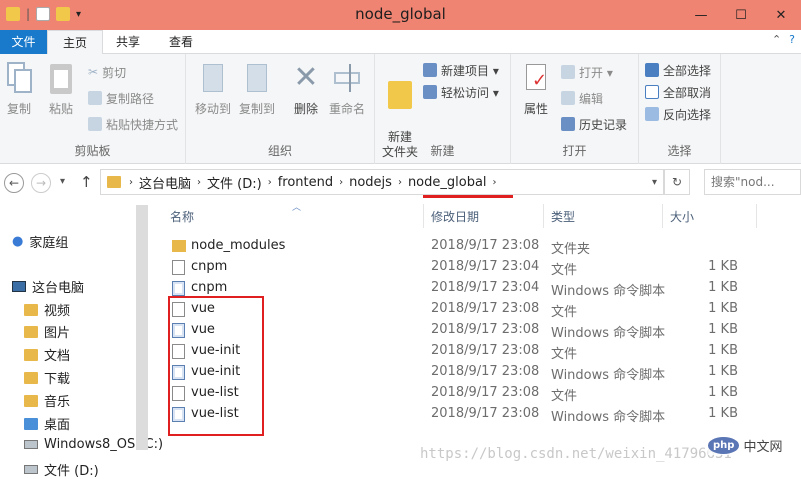 This screenshot has height=479, width=801. What do you see at coordinates (455, 216) in the screenshot?
I see `column-date: 修改日期` at bounding box center [455, 216].